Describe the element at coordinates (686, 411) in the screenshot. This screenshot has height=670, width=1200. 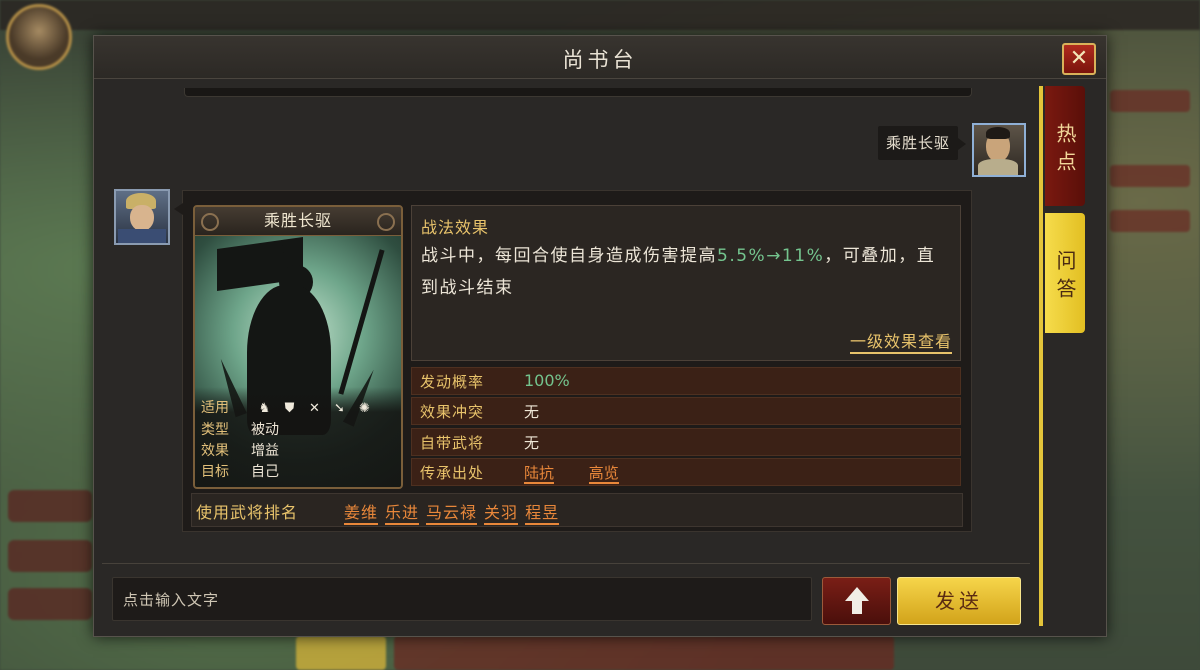
I see `prop-conflict: 效果冲突 无` at that location.